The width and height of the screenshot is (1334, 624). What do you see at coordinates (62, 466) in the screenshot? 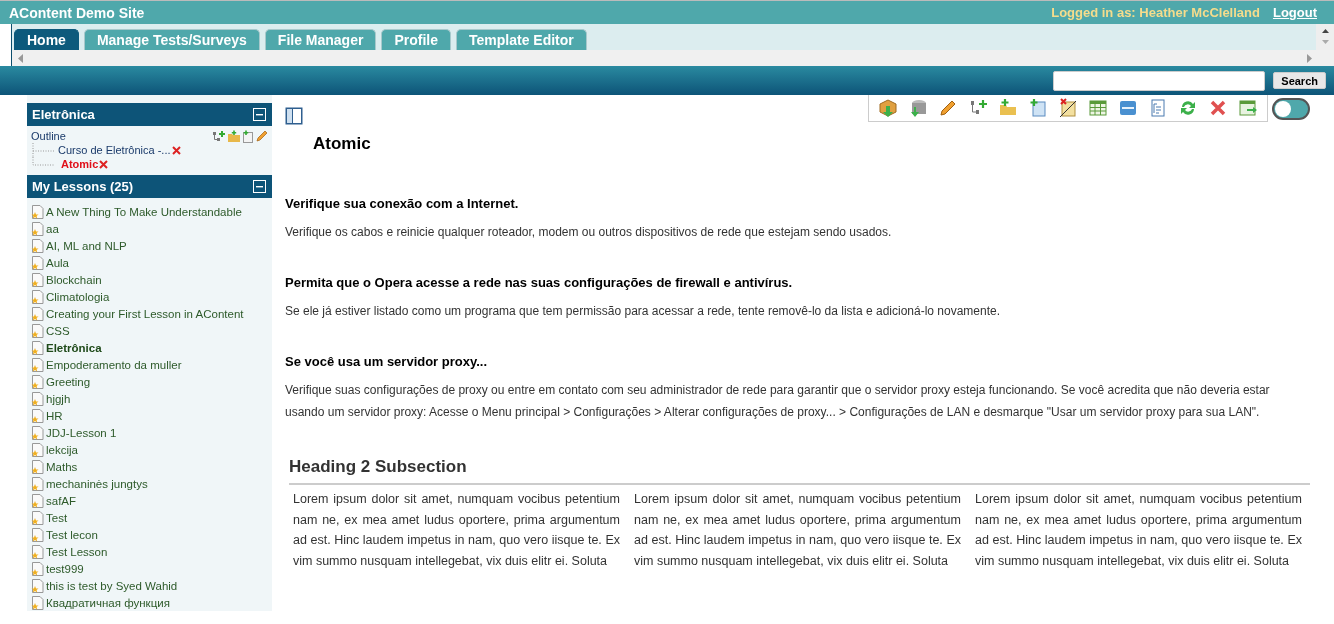
I see `lesson-link: Maths` at bounding box center [62, 466].